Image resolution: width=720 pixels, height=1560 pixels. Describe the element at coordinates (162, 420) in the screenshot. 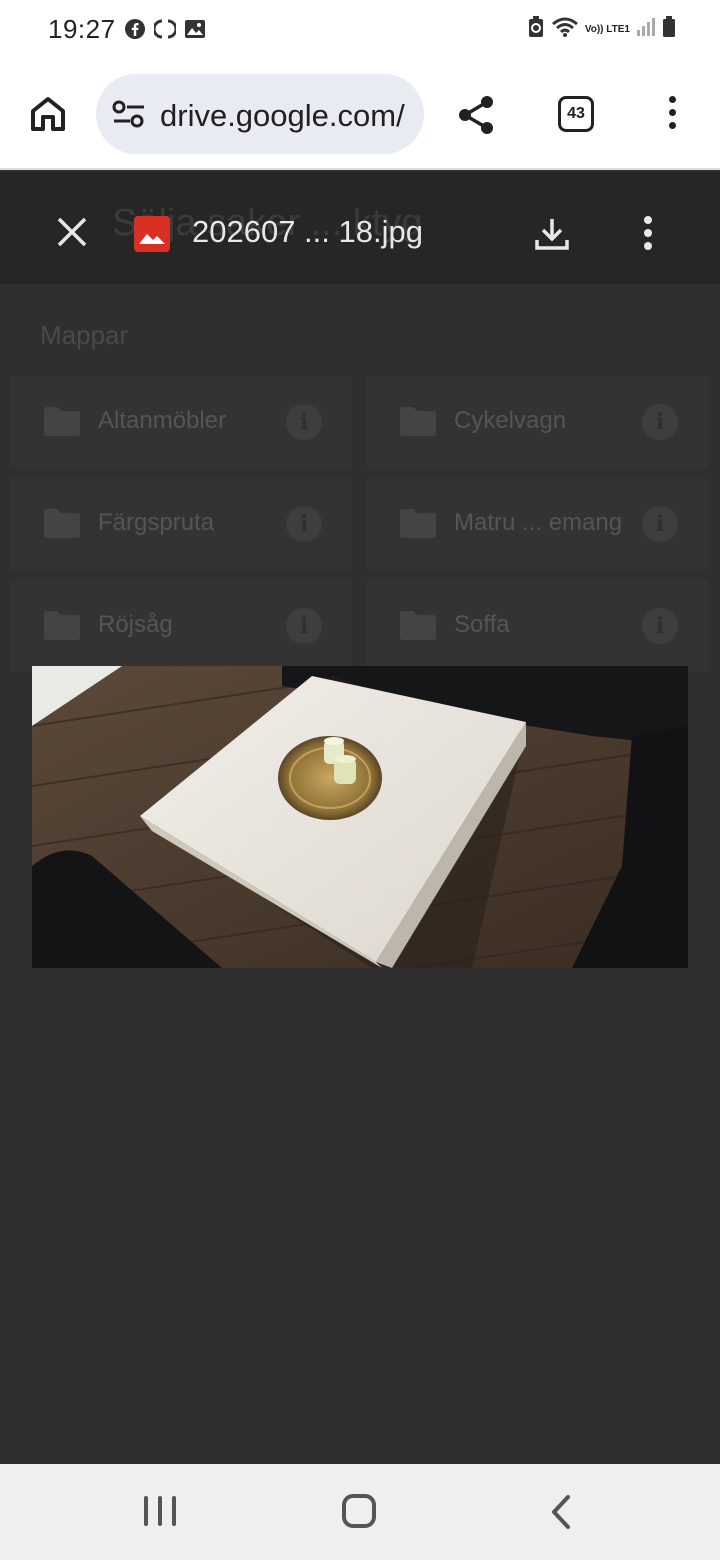

I see `folder-name: Altanmöbler` at that location.